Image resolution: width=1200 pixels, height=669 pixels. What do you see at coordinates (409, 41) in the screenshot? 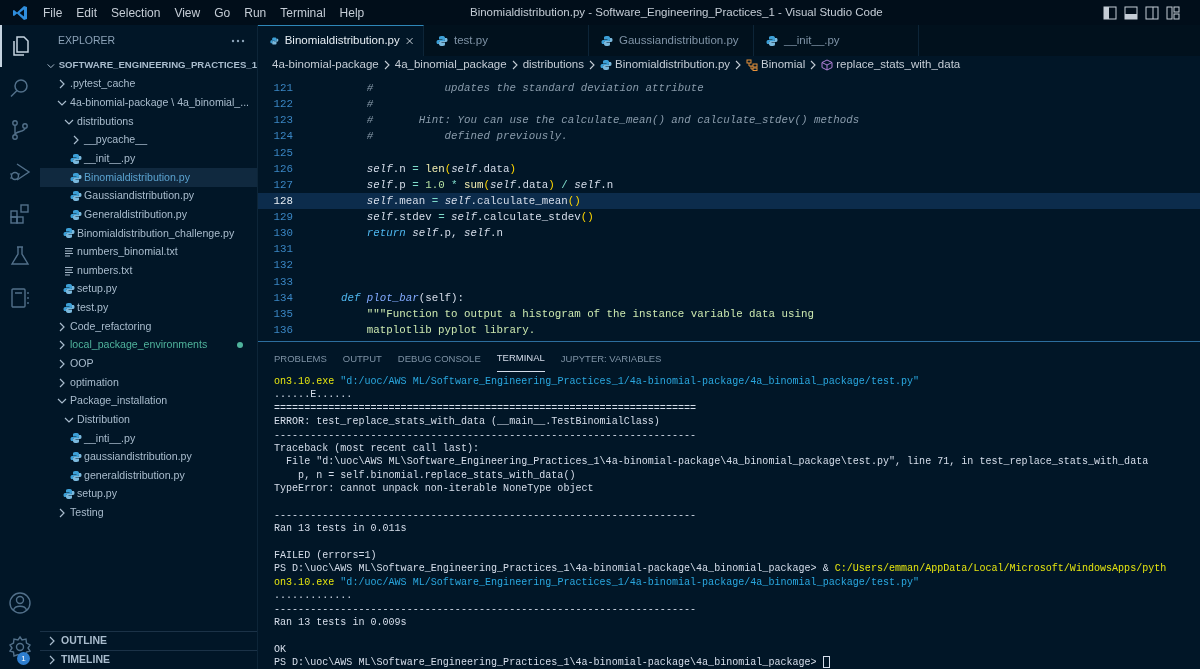
I see `close-icon` at bounding box center [409, 41].